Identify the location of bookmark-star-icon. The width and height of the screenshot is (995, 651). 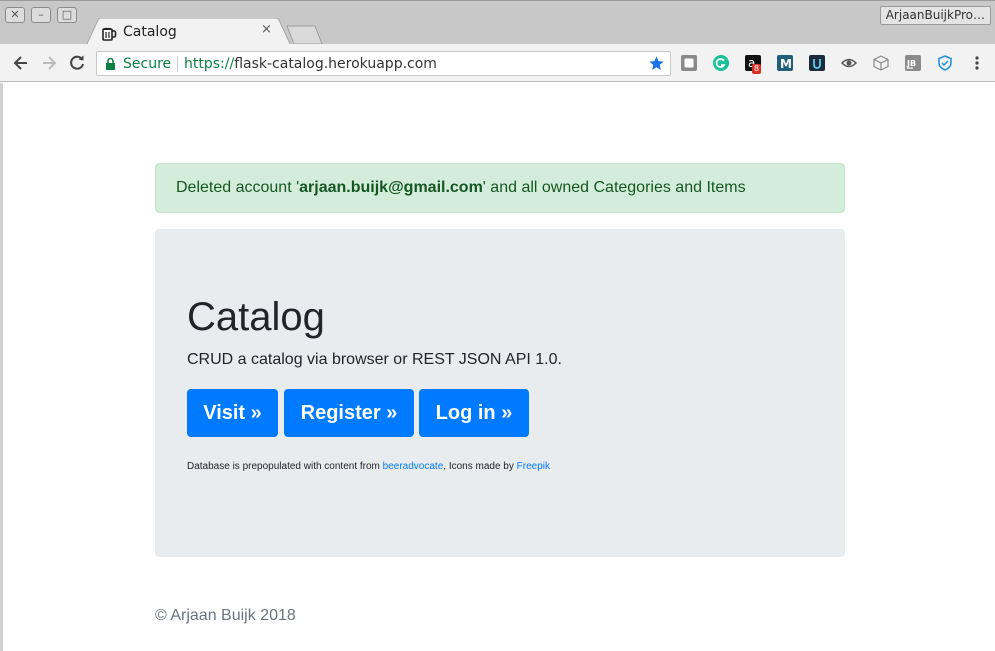
(656, 63).